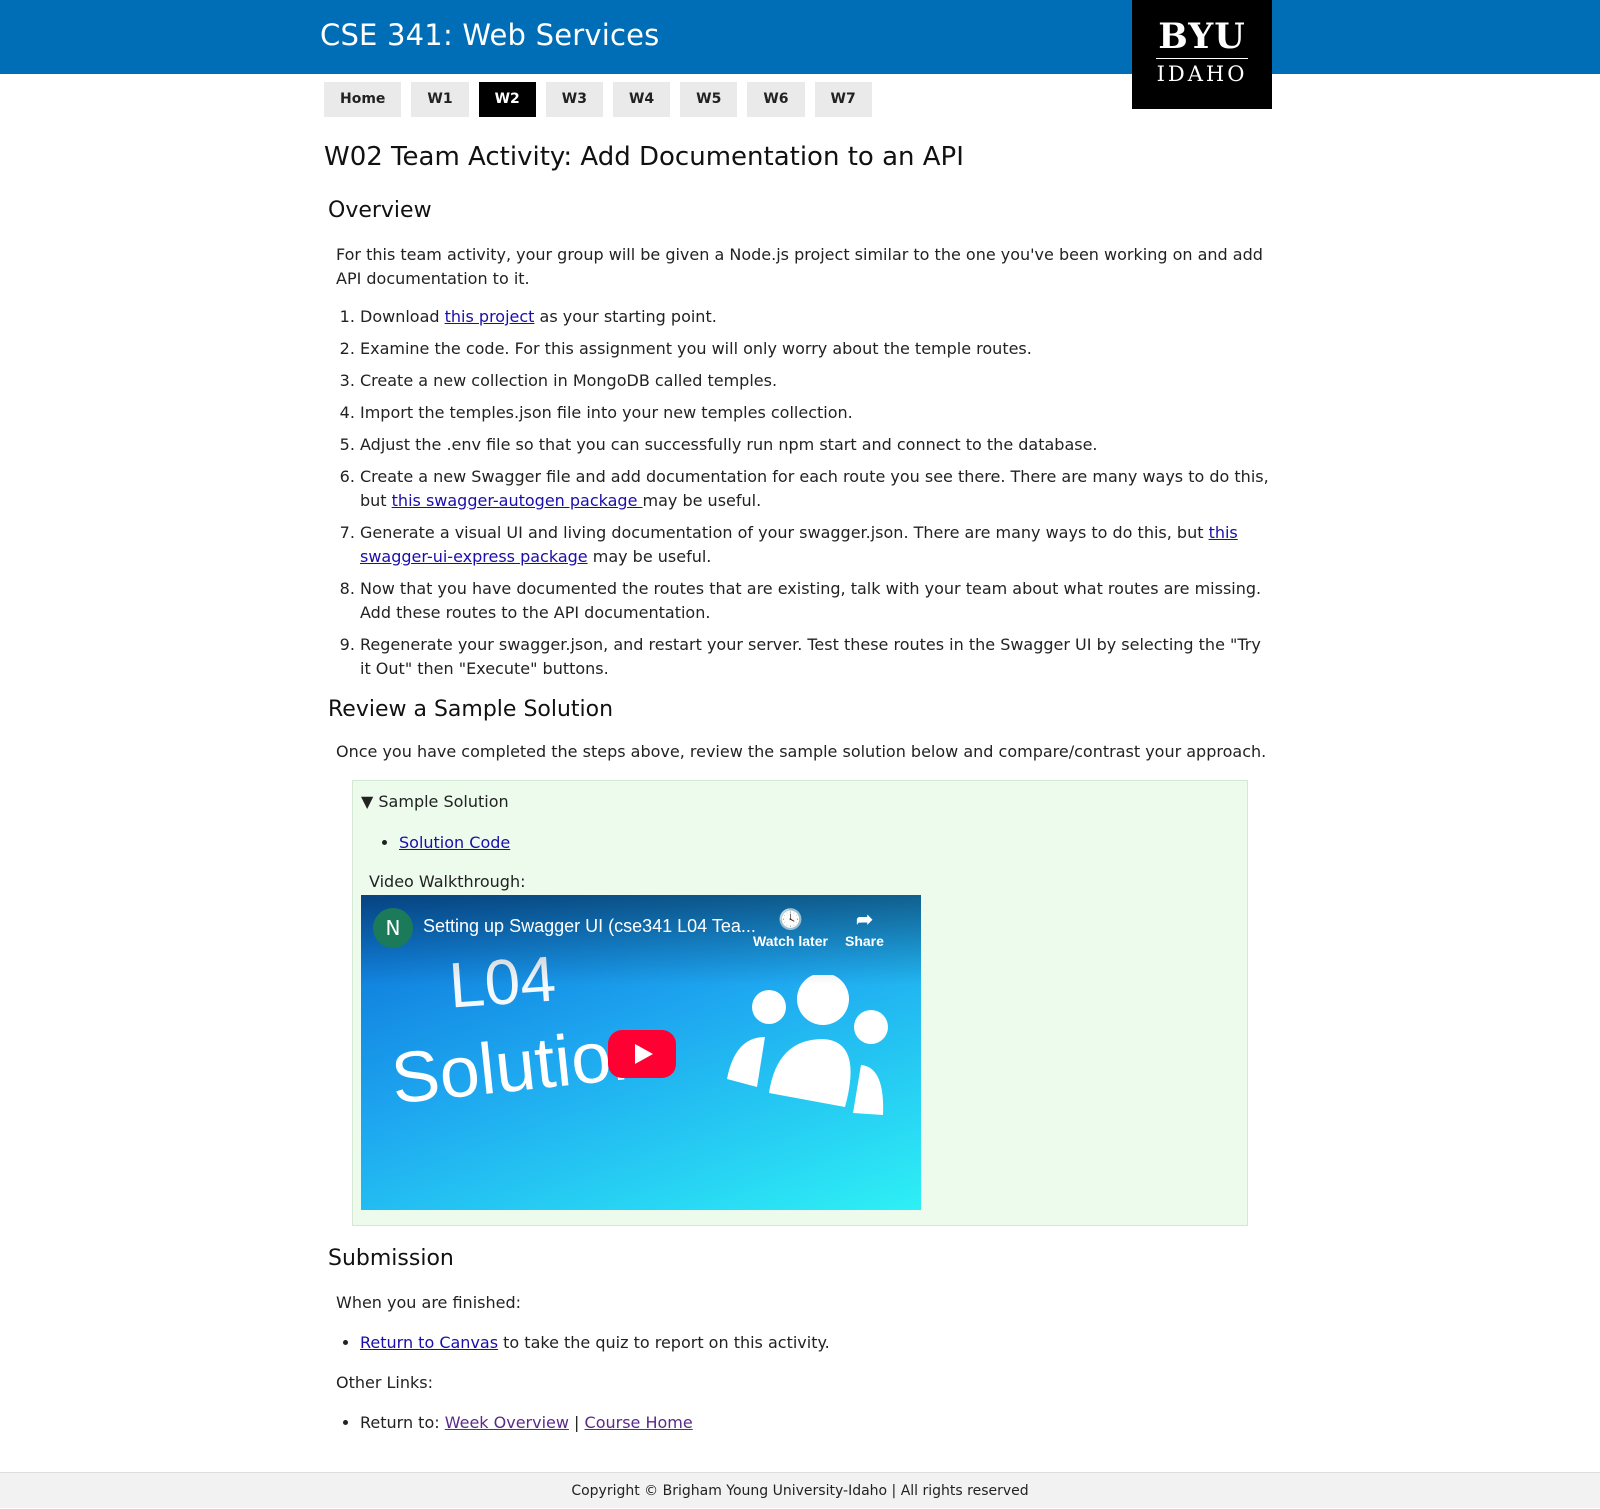 Image resolution: width=1600 pixels, height=1509 pixels. What do you see at coordinates (815, 1423) in the screenshot?
I see `list-item: Return to: Week Overview | Course Home` at bounding box center [815, 1423].